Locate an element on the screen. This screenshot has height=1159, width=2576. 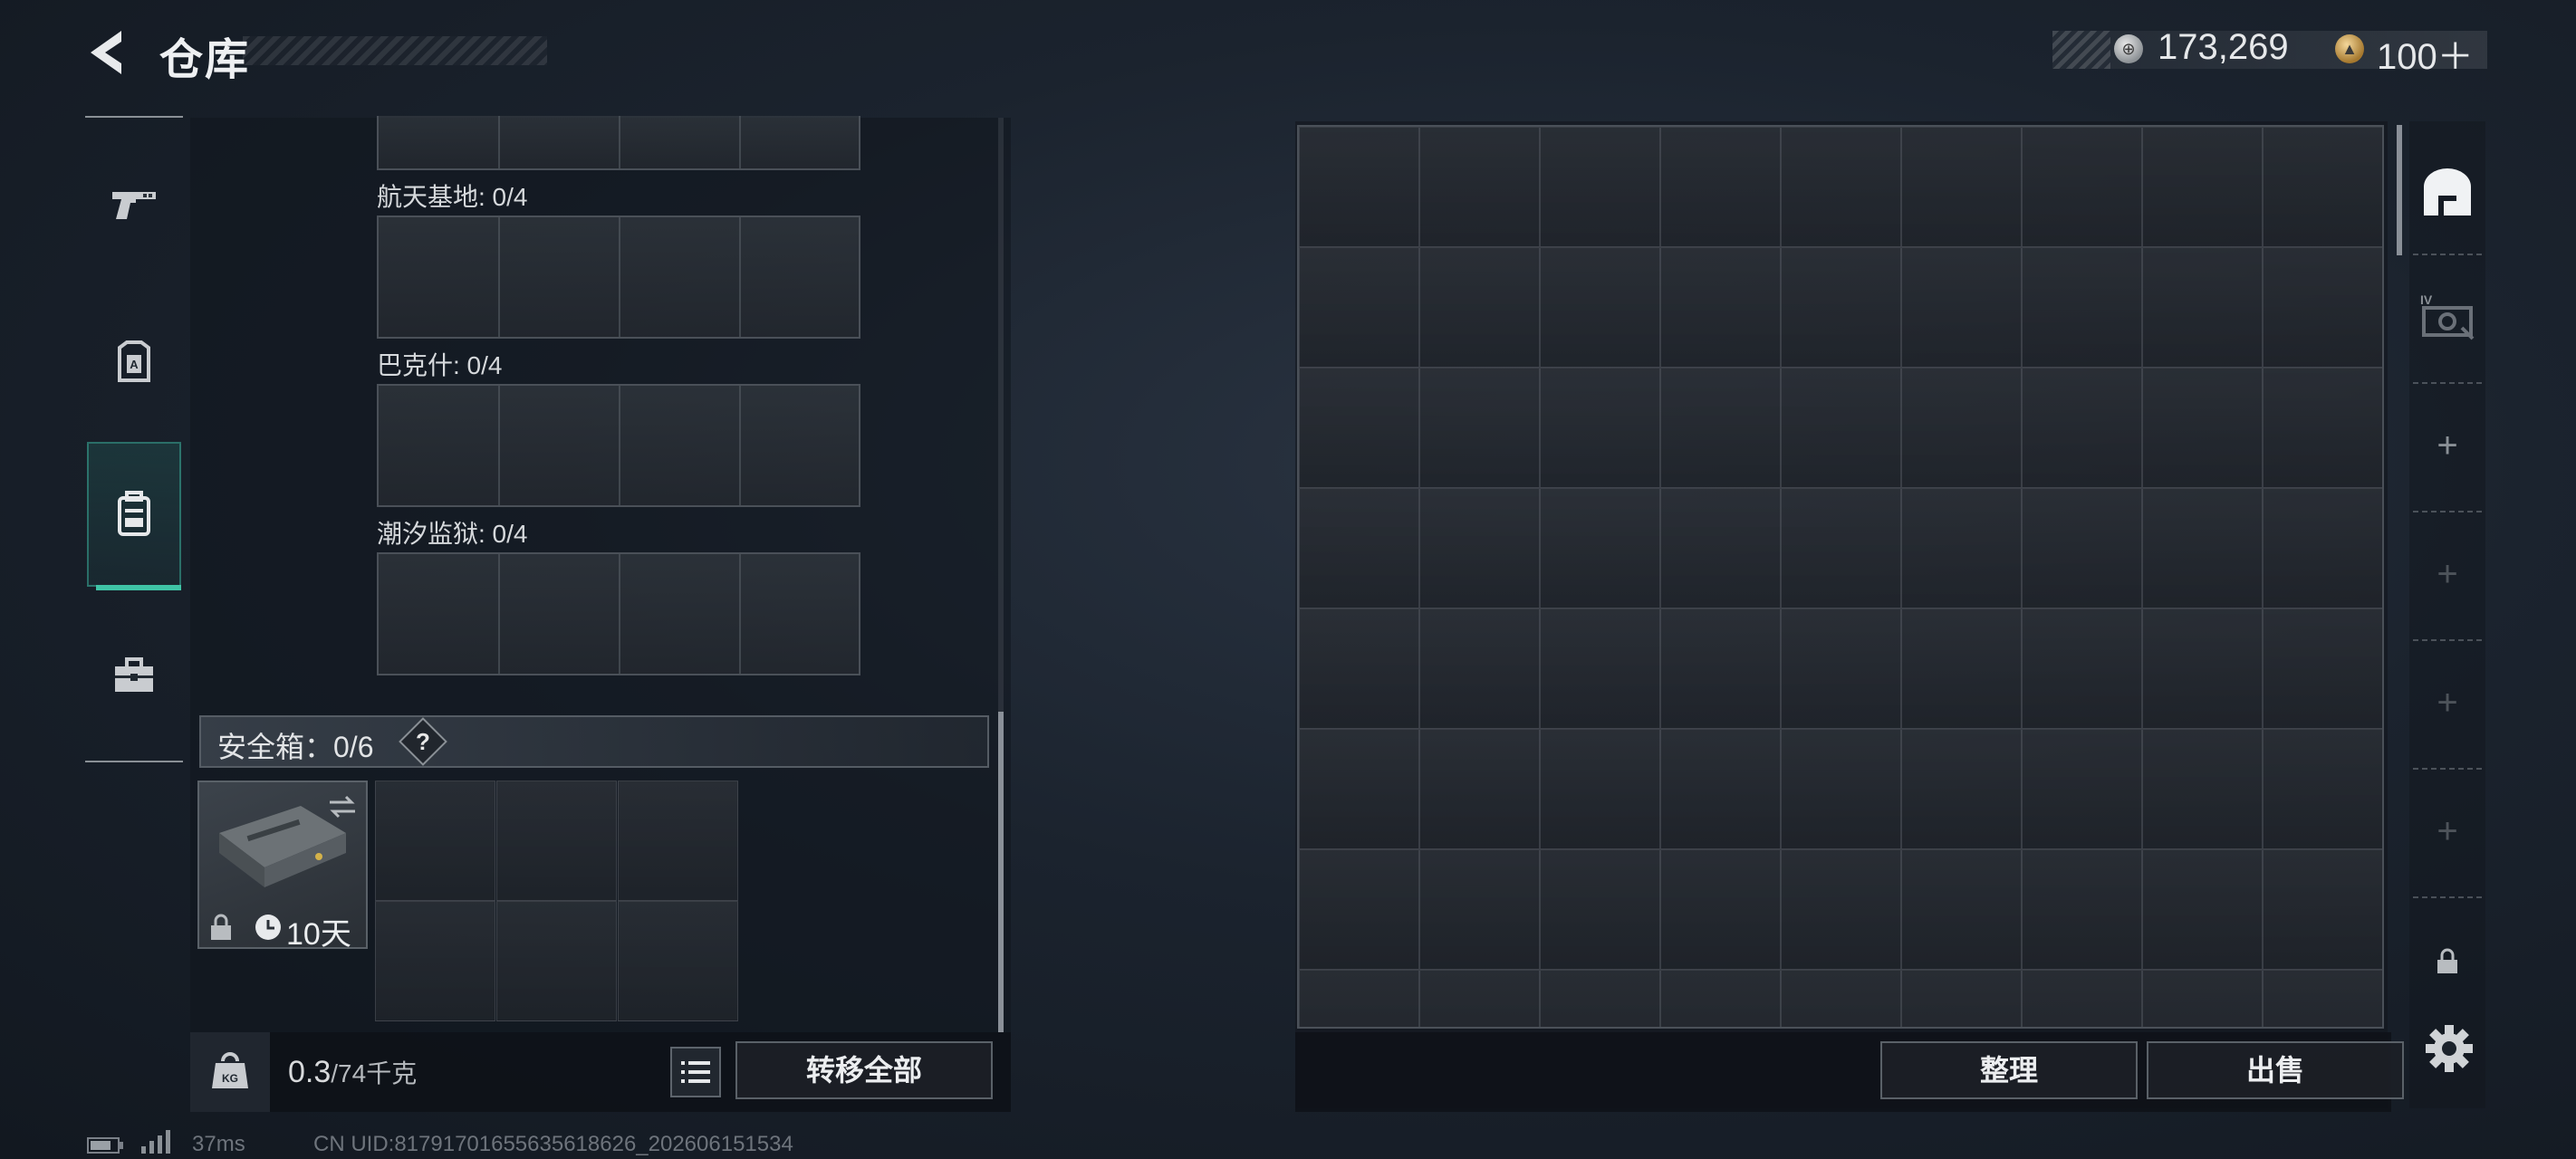
storage-scrollbar-thumb is located at coordinates (2399, 190).